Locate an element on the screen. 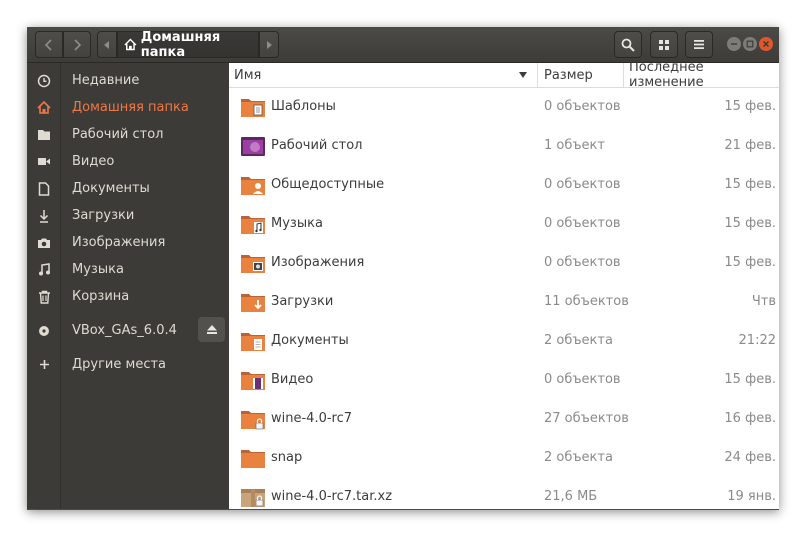  triangle-right-icon is located at coordinates (269, 44).